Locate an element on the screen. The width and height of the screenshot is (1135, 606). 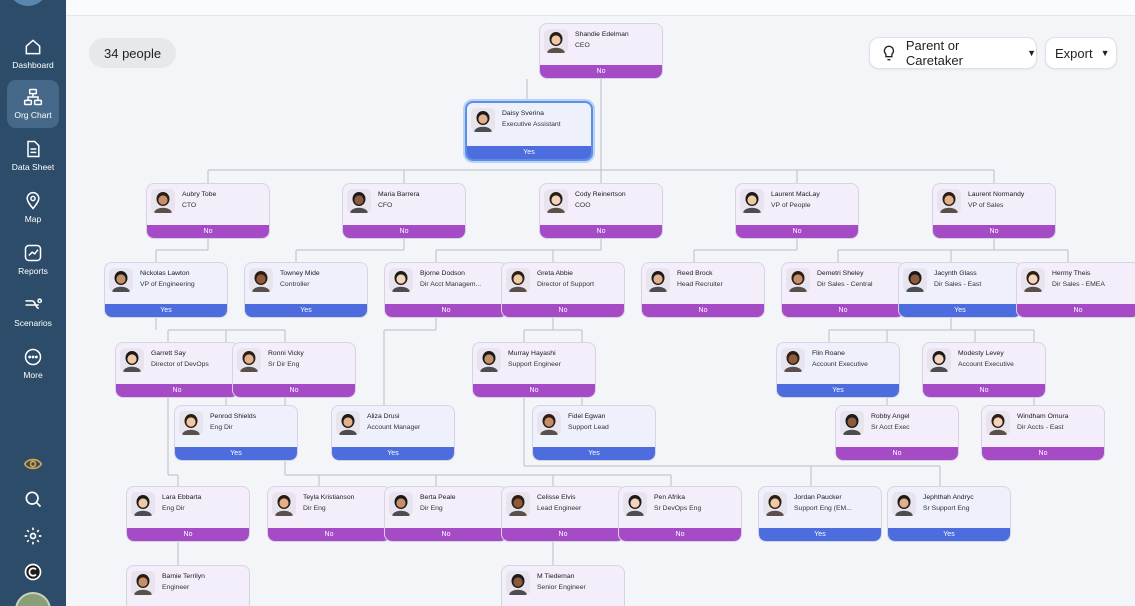
org-card: Berta Peale Dir Eng No is located at coordinates (446, 514).